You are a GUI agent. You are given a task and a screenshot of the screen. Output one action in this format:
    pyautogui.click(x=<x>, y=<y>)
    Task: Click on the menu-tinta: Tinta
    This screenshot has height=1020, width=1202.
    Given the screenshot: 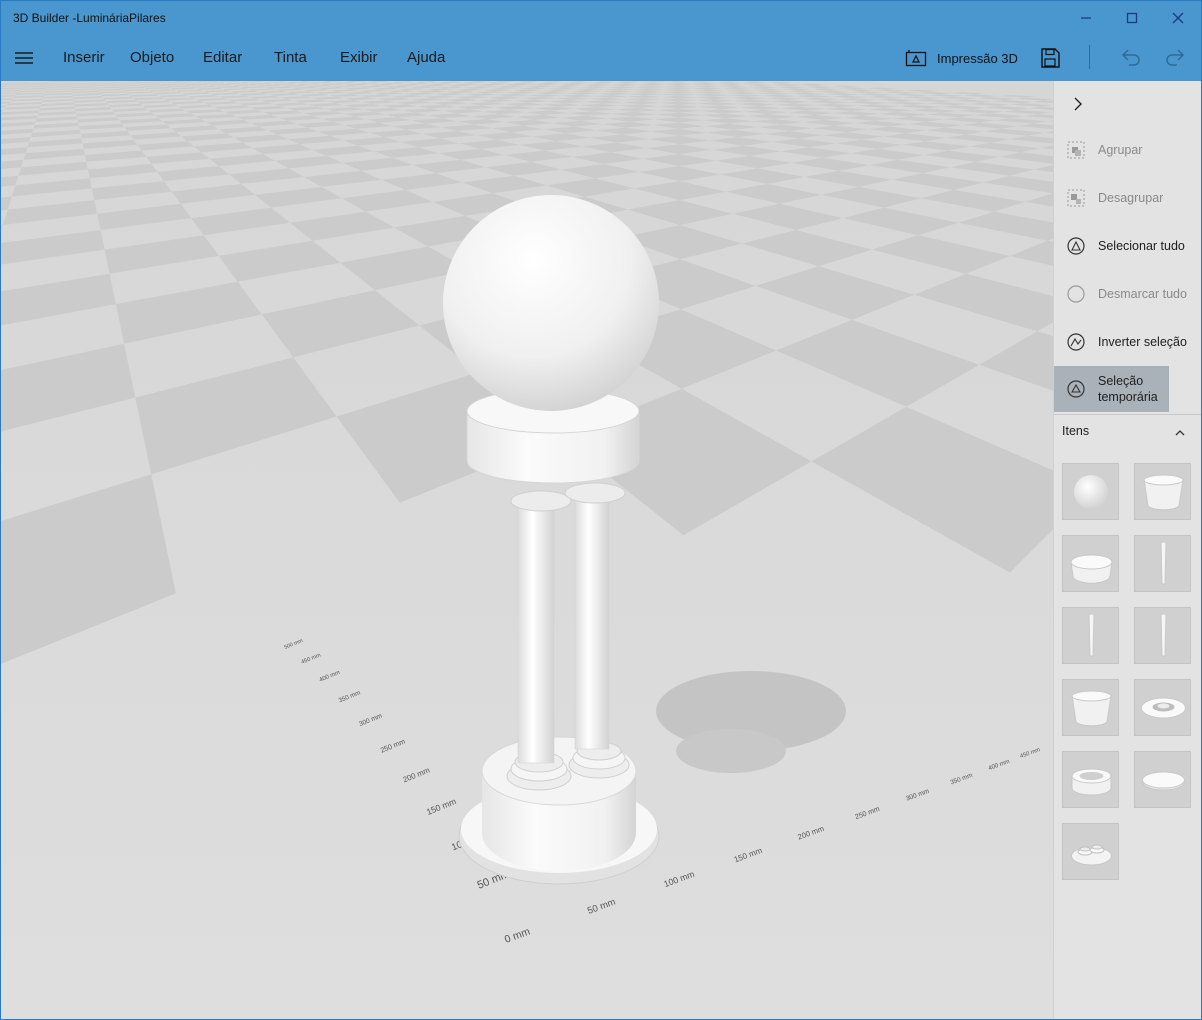 What is the action you would take?
    pyautogui.click(x=290, y=57)
    